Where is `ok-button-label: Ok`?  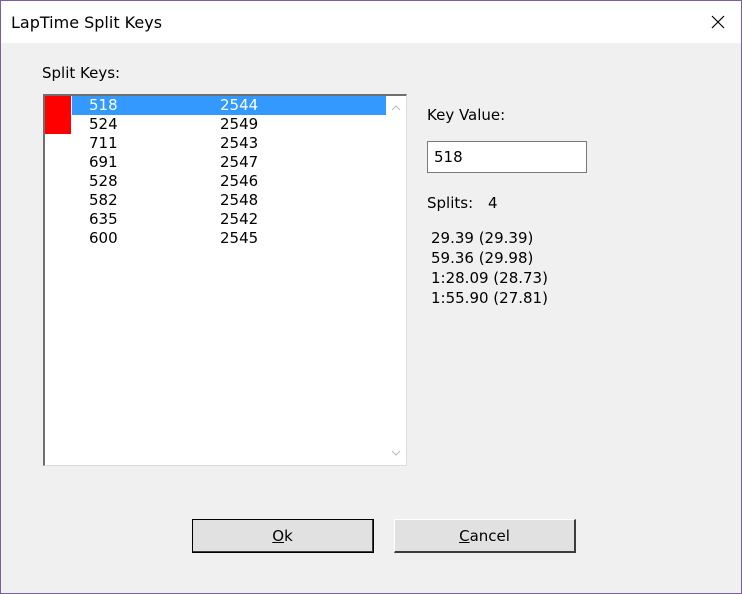
ok-button-label: Ok is located at coordinates (282, 535).